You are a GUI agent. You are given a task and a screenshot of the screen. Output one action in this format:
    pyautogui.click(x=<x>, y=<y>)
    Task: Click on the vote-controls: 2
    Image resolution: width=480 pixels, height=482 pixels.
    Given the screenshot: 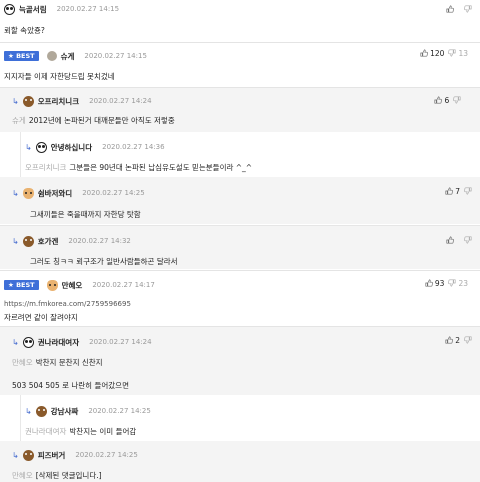 What is the action you would take?
    pyautogui.click(x=458, y=340)
    